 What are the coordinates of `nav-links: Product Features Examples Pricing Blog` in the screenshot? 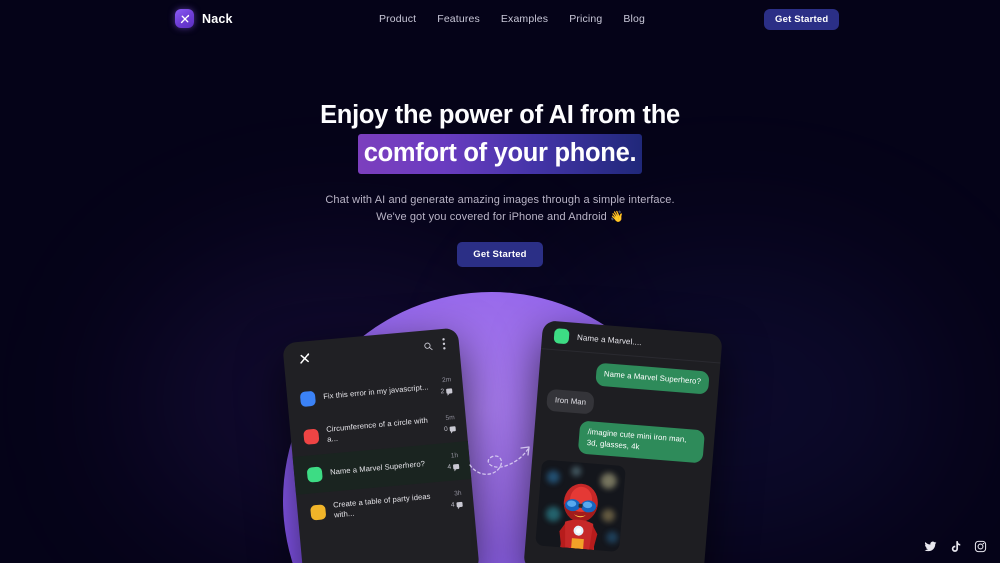 It's located at (512, 19).